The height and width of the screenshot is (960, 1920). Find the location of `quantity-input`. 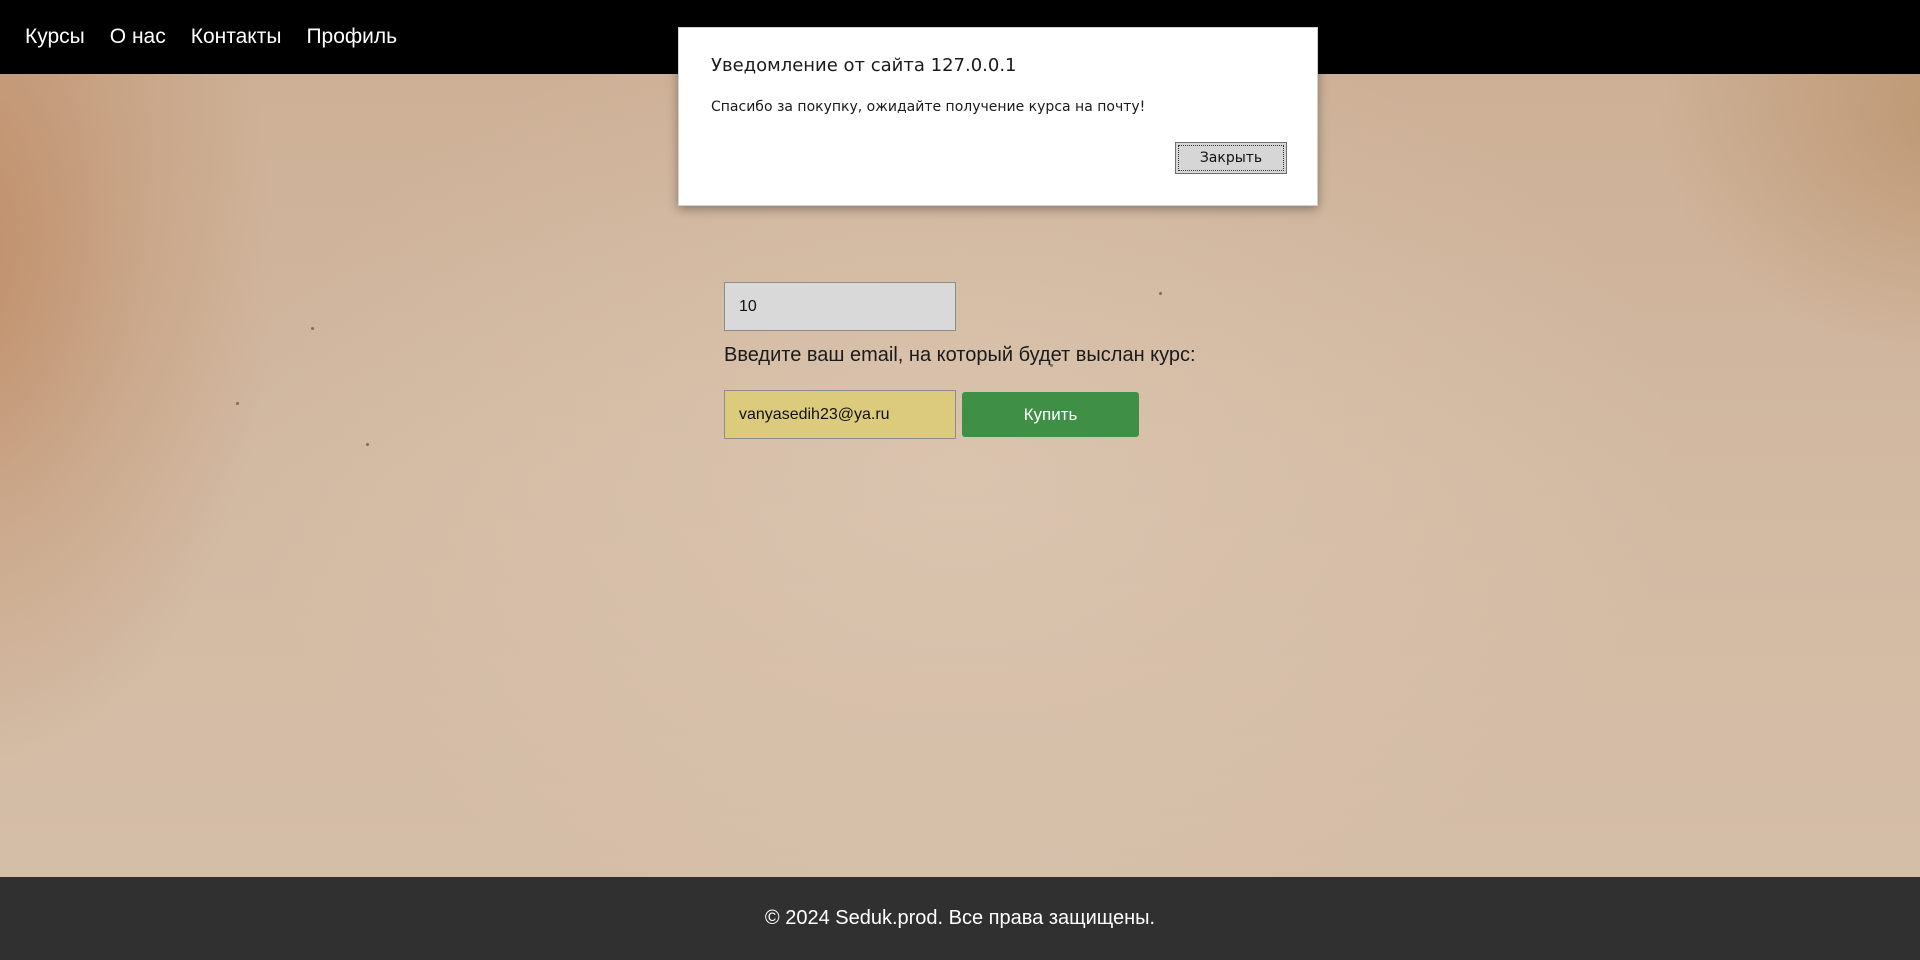

quantity-input is located at coordinates (840, 306).